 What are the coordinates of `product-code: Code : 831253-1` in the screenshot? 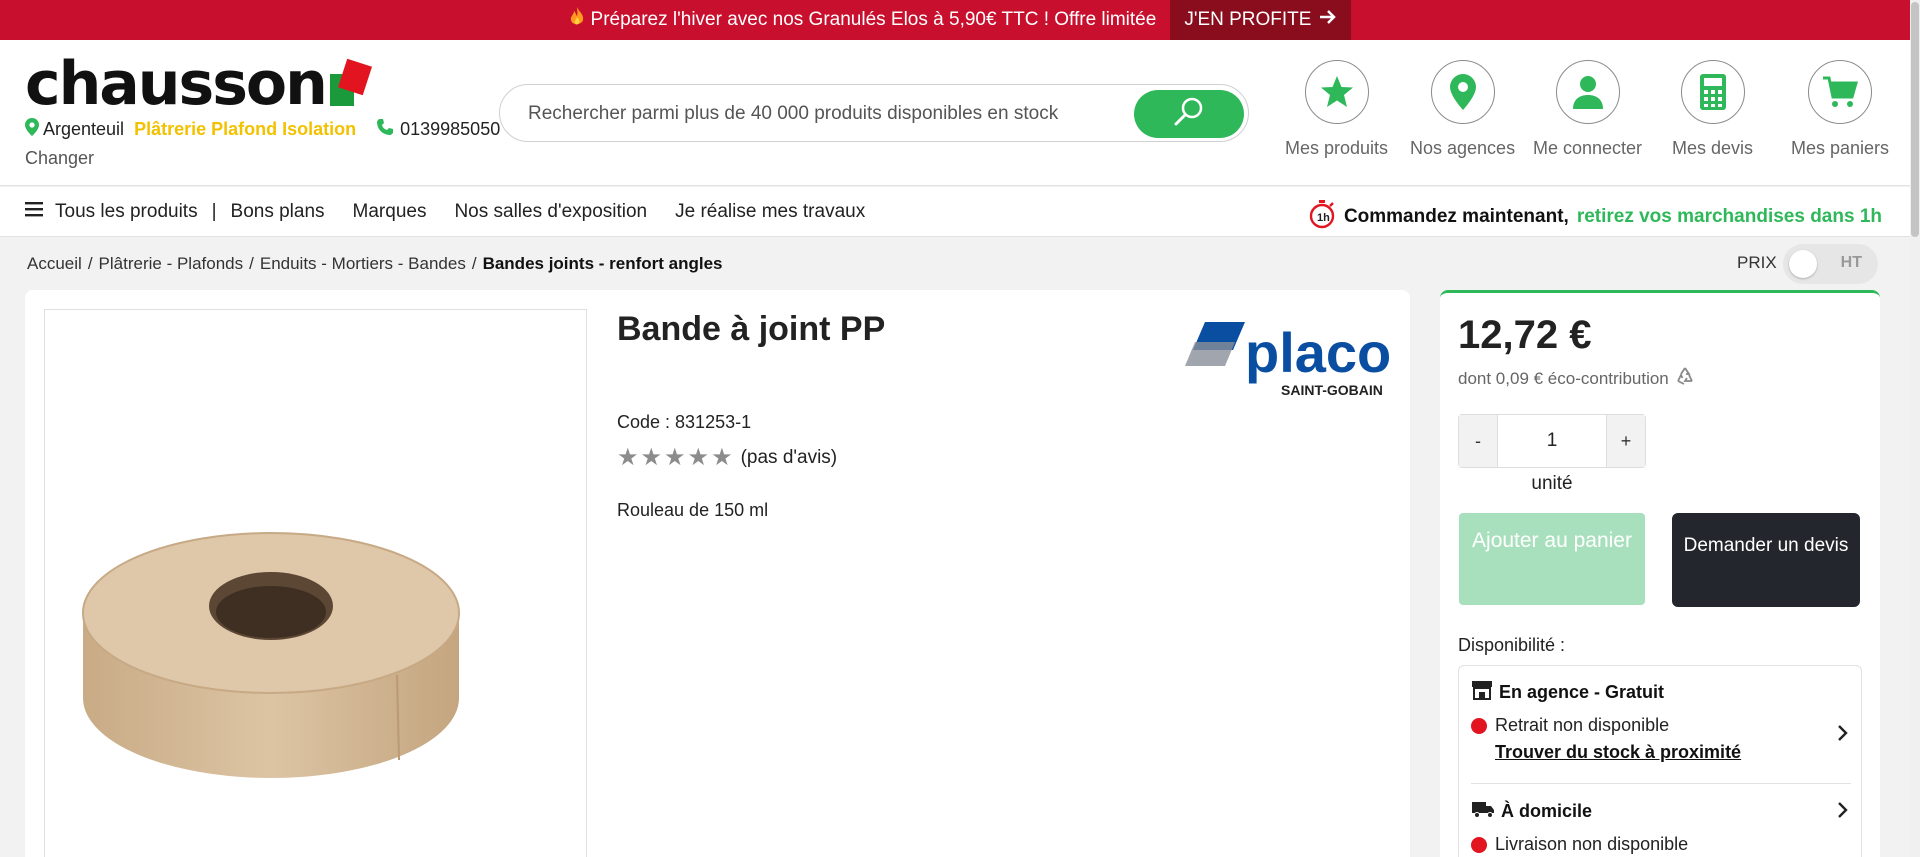 It's located at (684, 422).